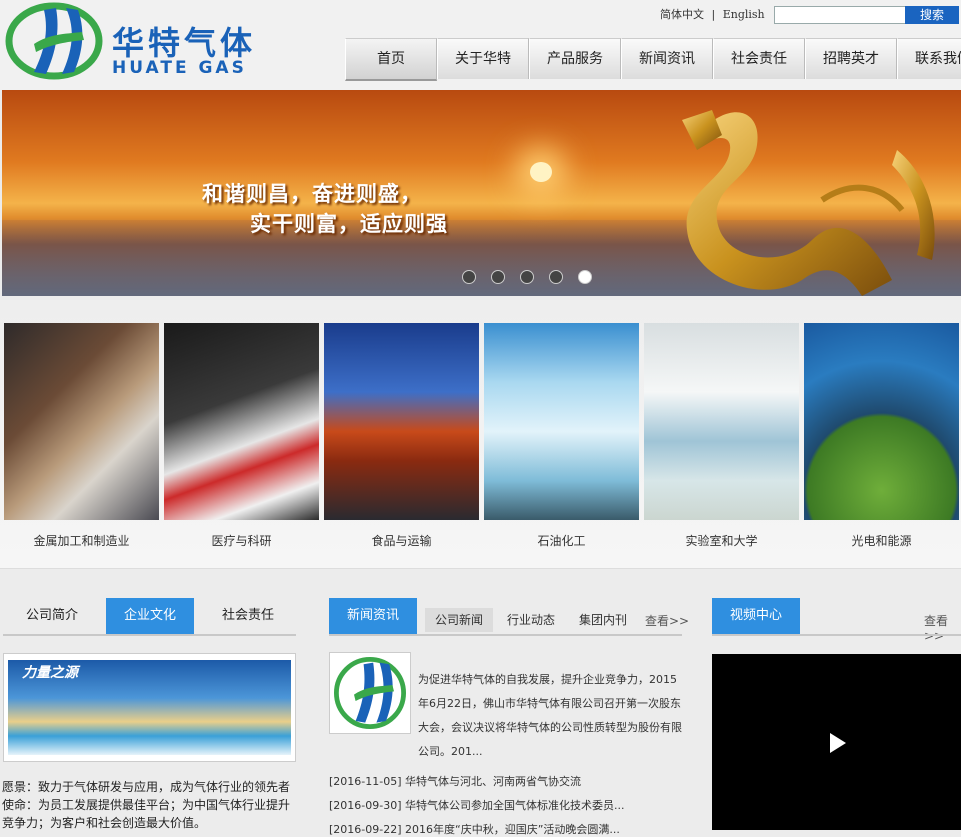  I want to click on news-title: 华特气体与河北、河南两省气协交流, so click(493, 781).